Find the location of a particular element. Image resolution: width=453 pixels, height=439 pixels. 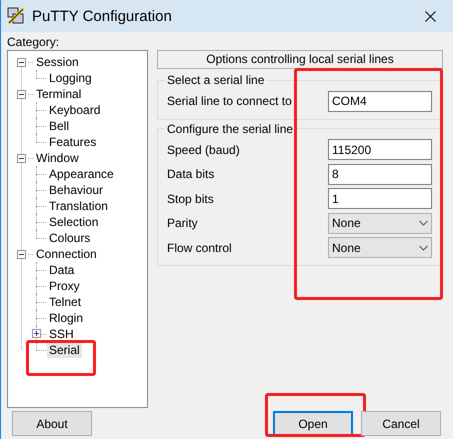

tree-item: Serial is located at coordinates (64, 350).